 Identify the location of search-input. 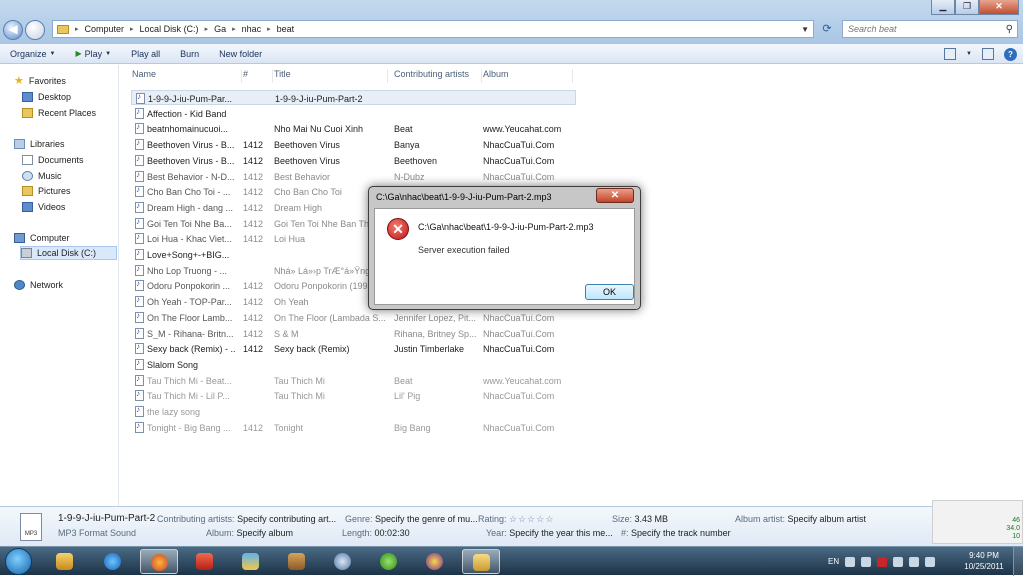
(923, 29).